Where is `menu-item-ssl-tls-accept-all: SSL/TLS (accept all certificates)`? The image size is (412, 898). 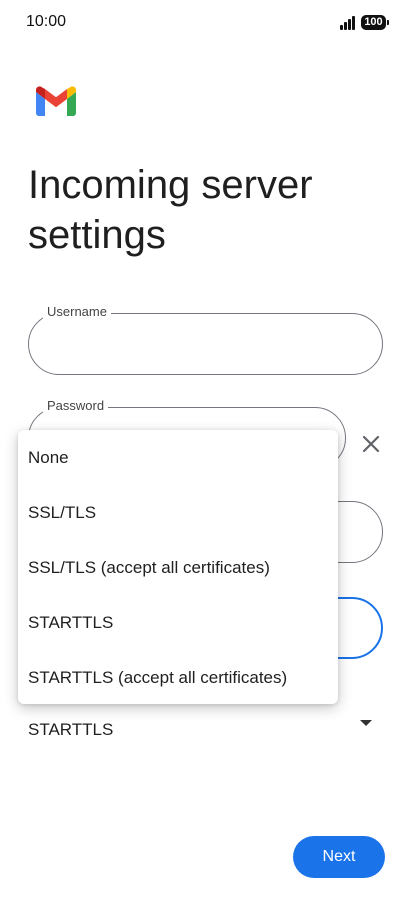 menu-item-ssl-tls-accept-all: SSL/TLS (accept all certificates) is located at coordinates (178, 567).